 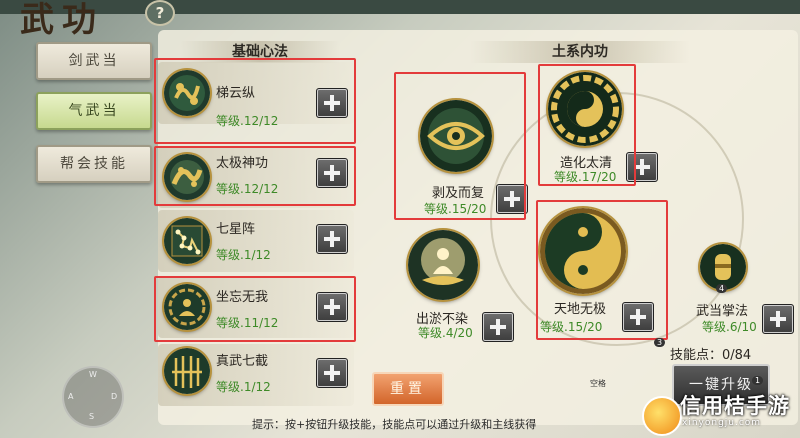 What do you see at coordinates (735, 406) in the screenshot?
I see `watermark-text: 信用桔手游` at bounding box center [735, 406].